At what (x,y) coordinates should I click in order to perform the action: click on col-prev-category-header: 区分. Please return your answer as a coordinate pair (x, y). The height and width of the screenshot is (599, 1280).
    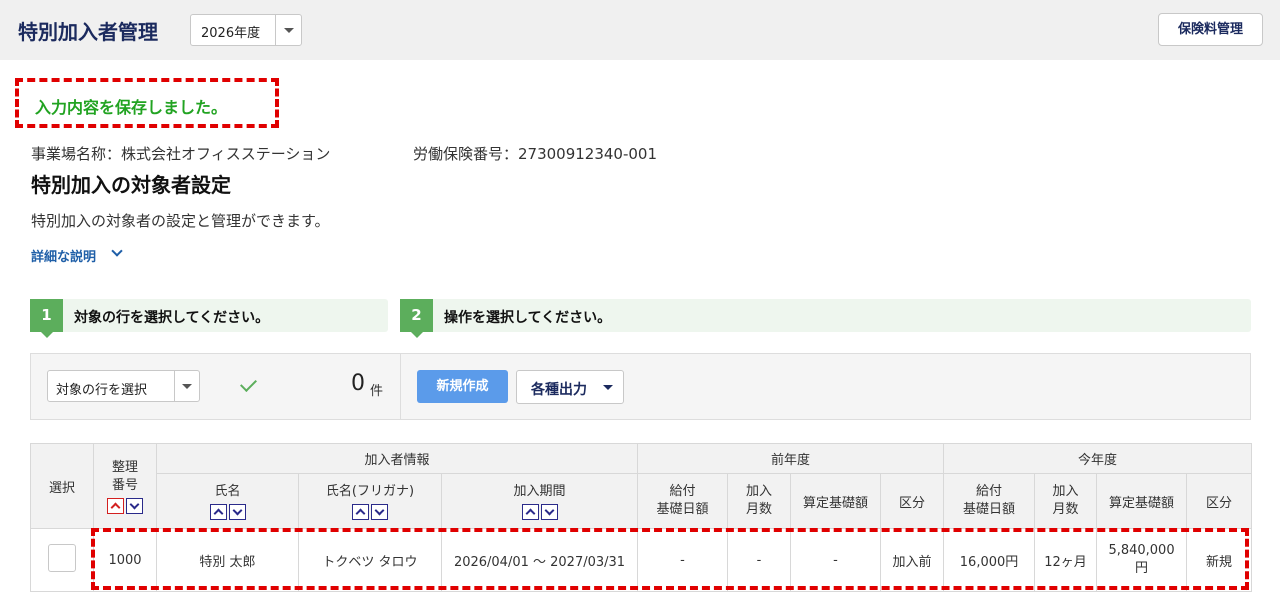
    Looking at the image, I should click on (912, 501).